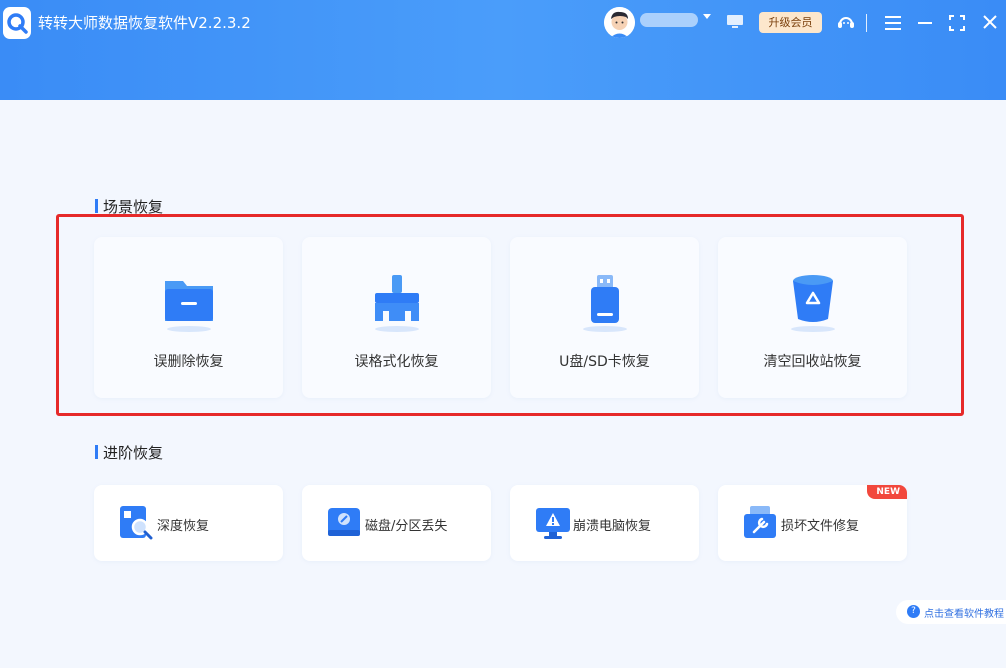 The height and width of the screenshot is (668, 1006). I want to click on username: •••••, so click(669, 20).